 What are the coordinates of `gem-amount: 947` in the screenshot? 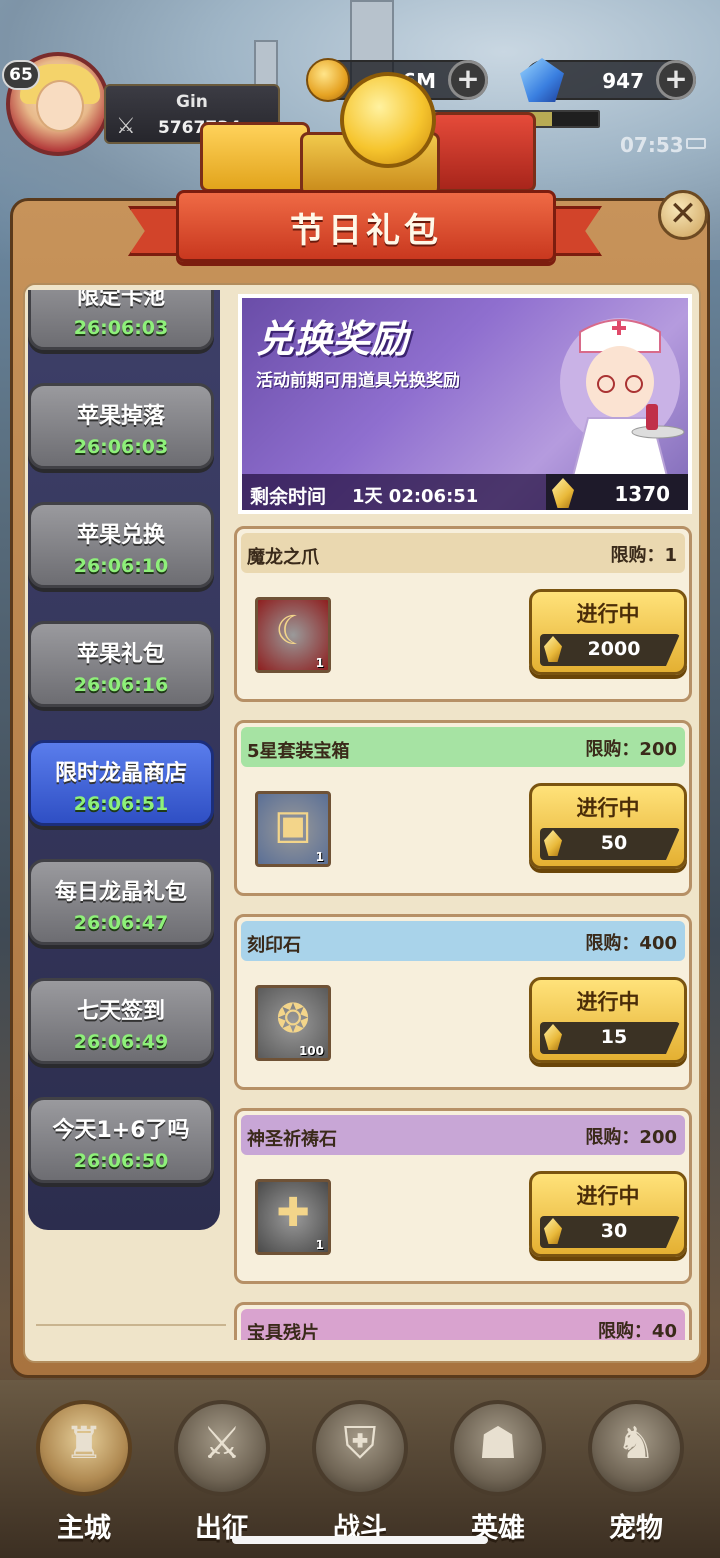 It's located at (623, 81).